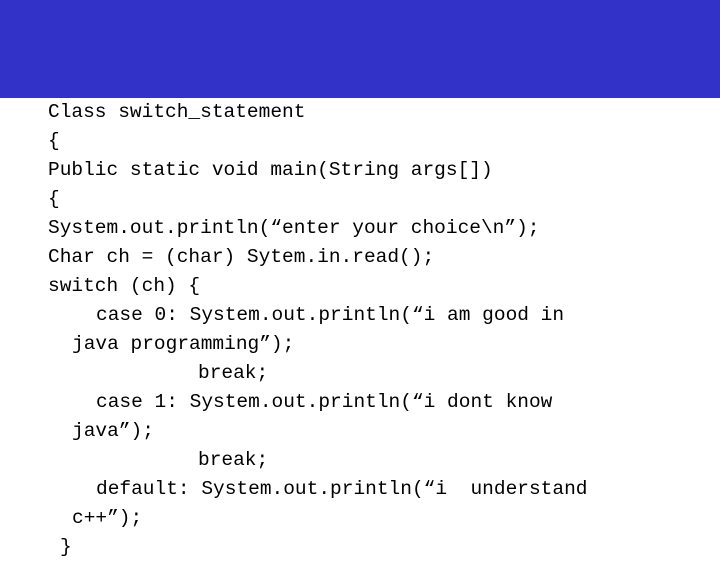 This screenshot has height=562, width=720. What do you see at coordinates (241, 257) in the screenshot?
I see `code-line: Char ch = (char) Sytem.in.read();` at bounding box center [241, 257].